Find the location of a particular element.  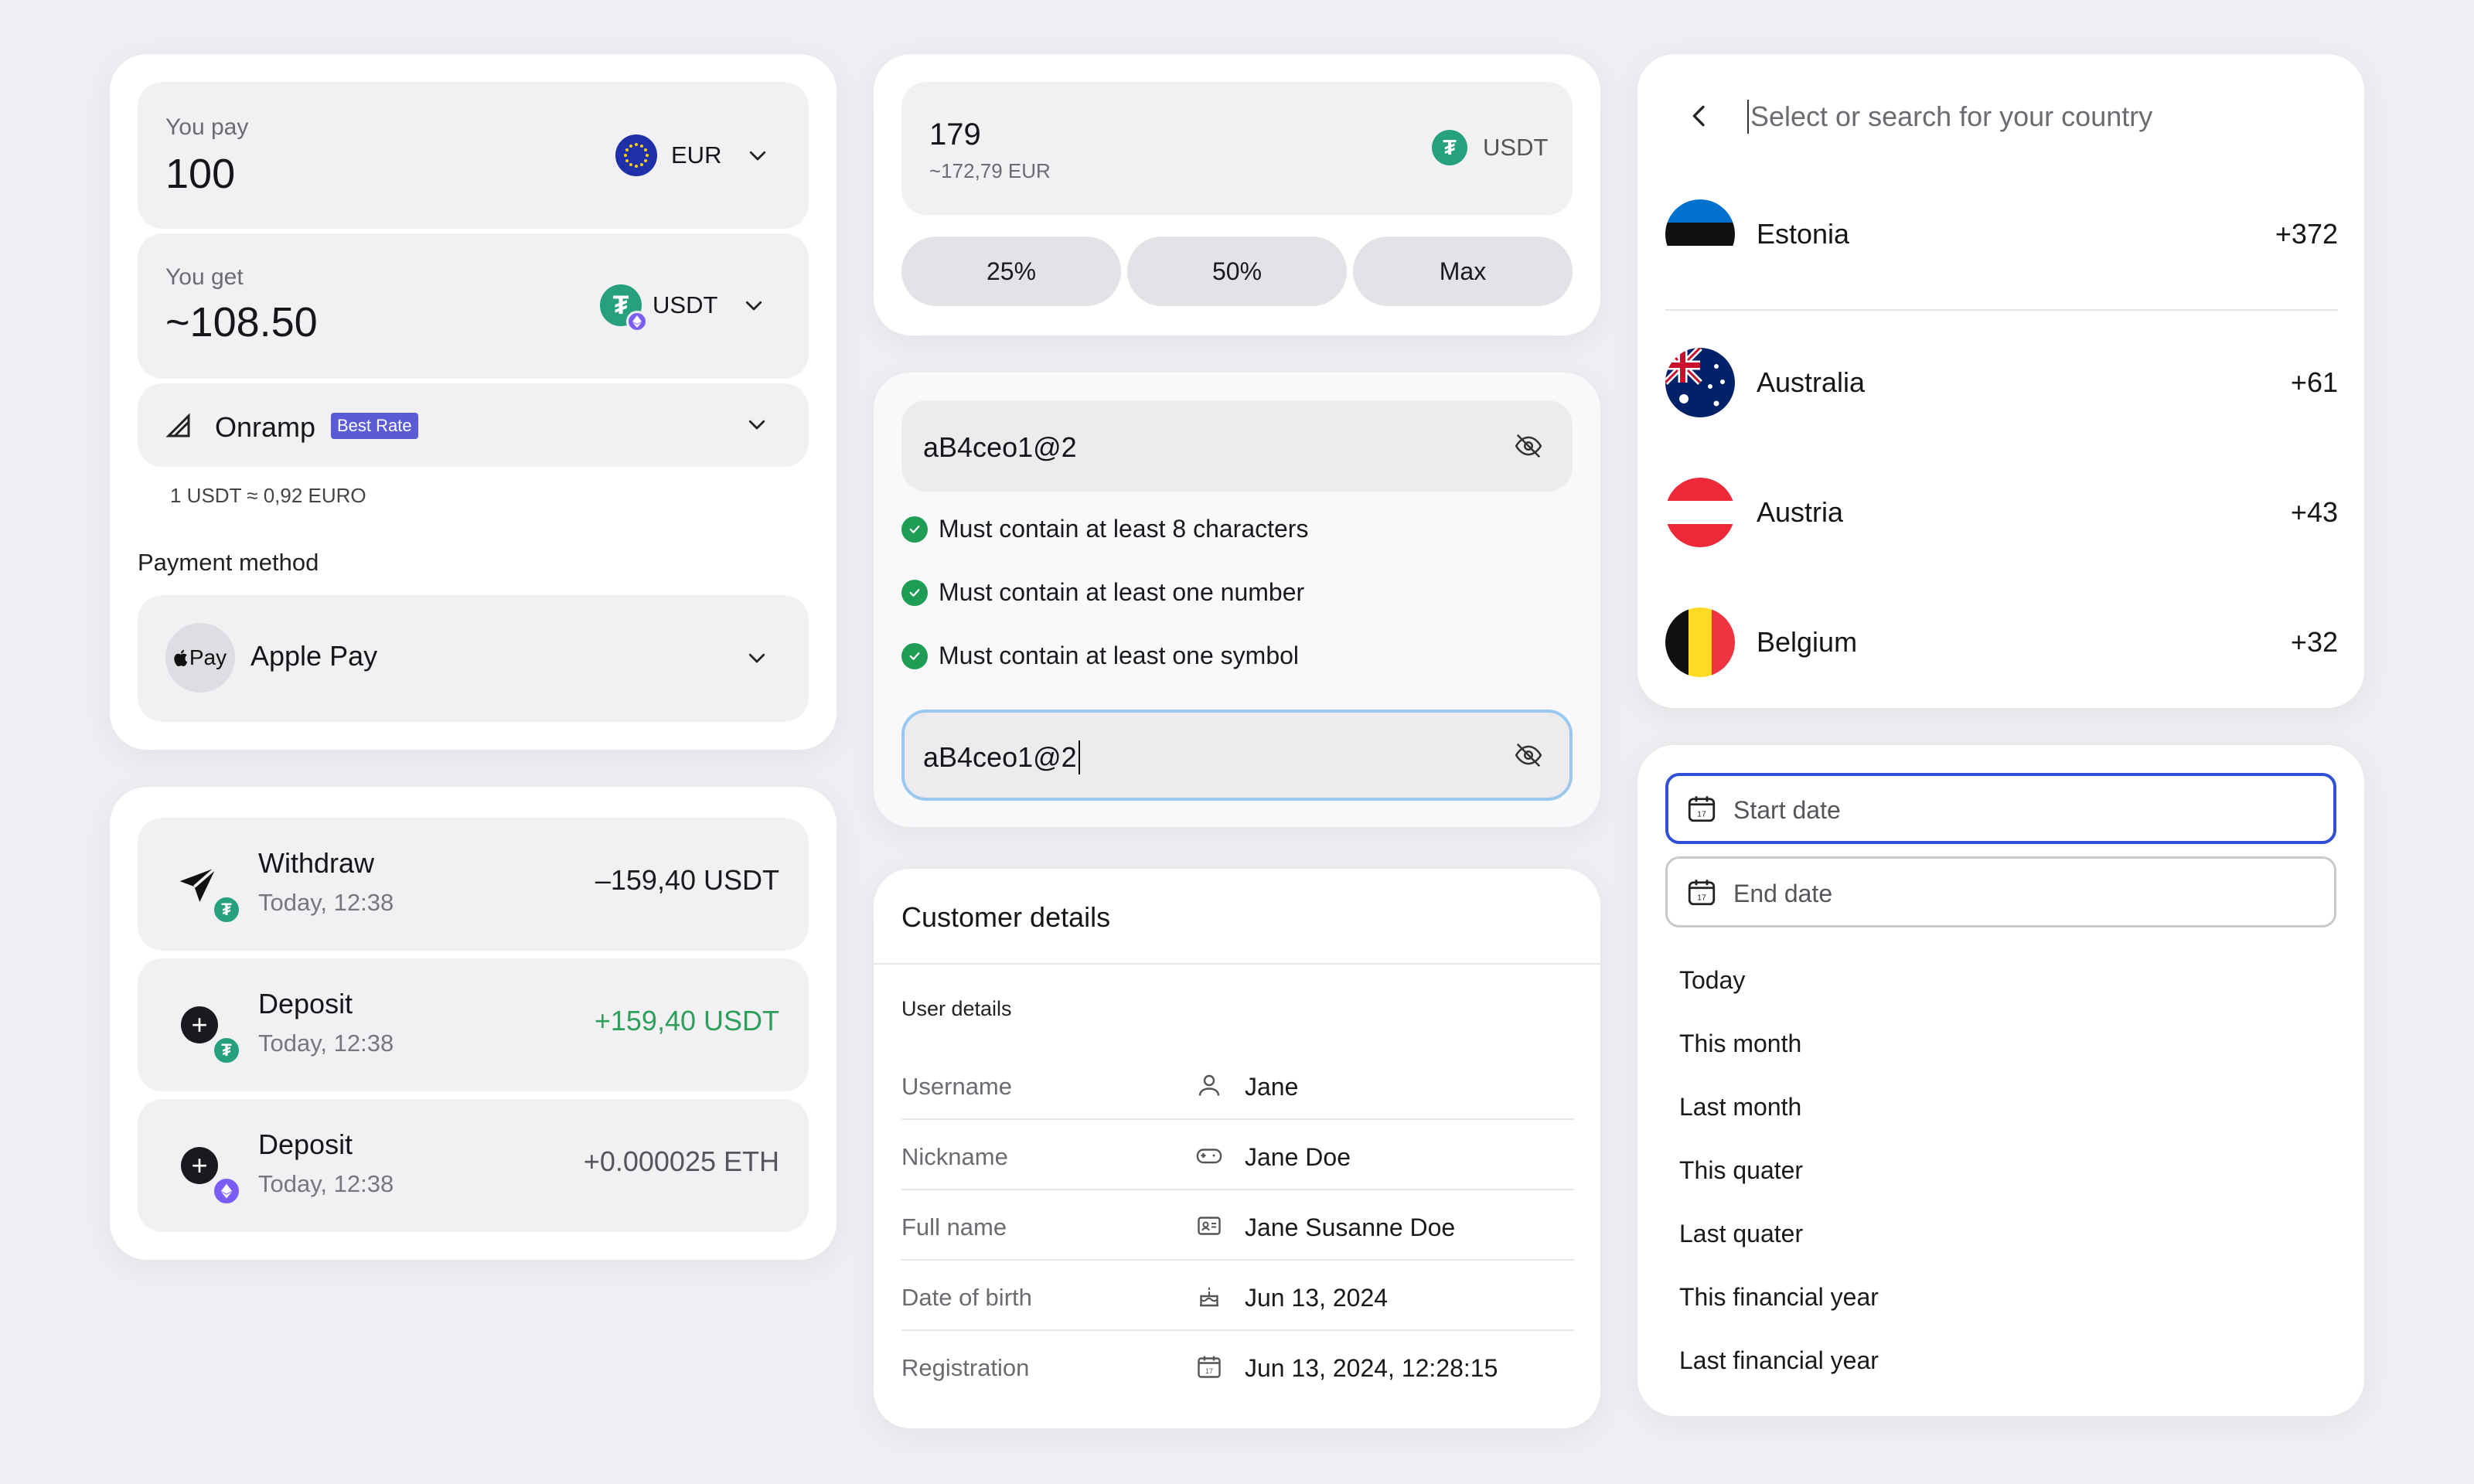

currency-selector-eur: EUR is located at coordinates (692, 155).